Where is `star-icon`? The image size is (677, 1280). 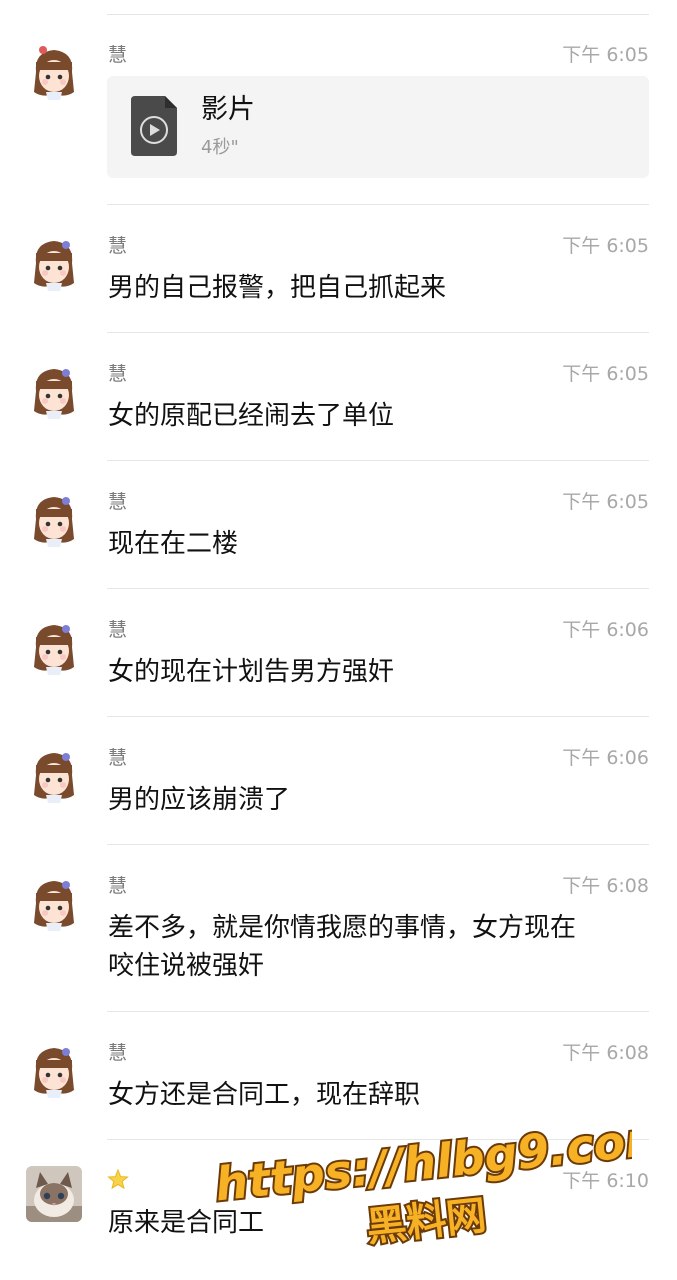 star-icon is located at coordinates (118, 1180).